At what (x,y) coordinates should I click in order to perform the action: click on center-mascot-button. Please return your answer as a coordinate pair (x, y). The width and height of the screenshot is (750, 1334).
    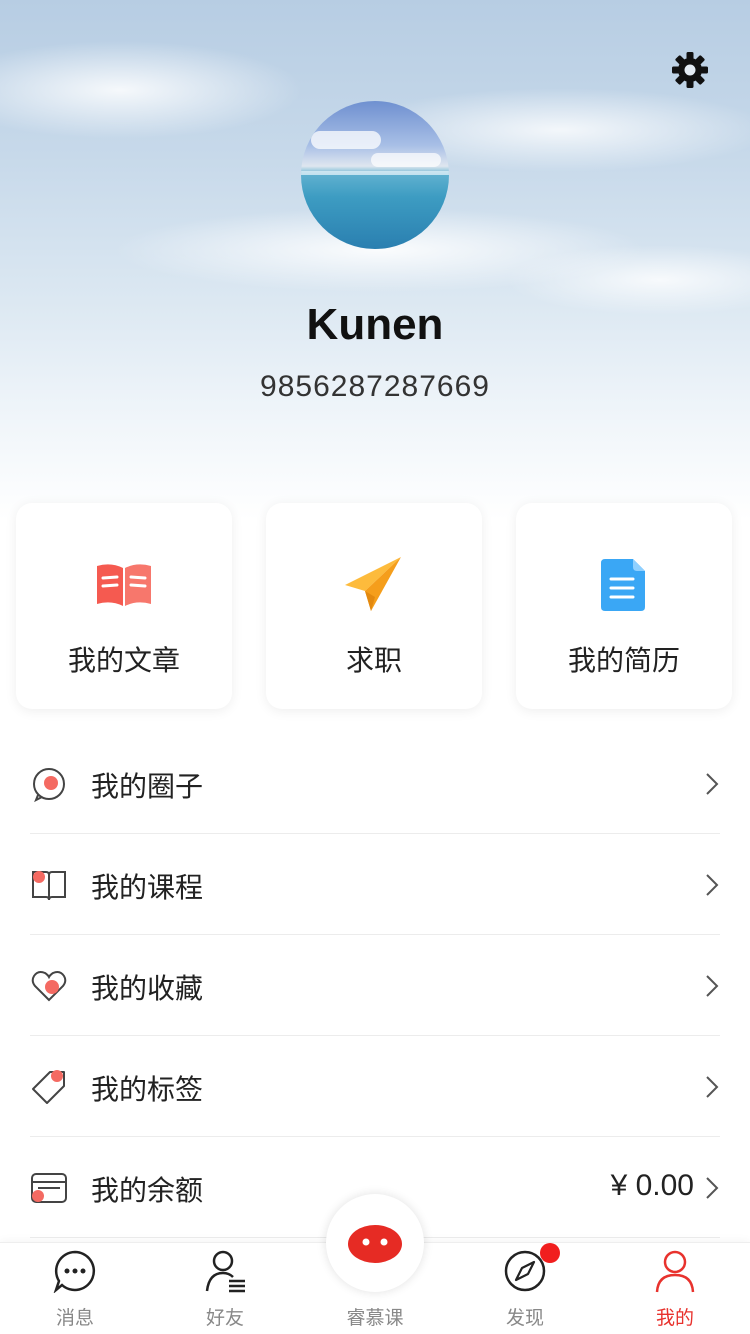
    Looking at the image, I should click on (375, 1243).